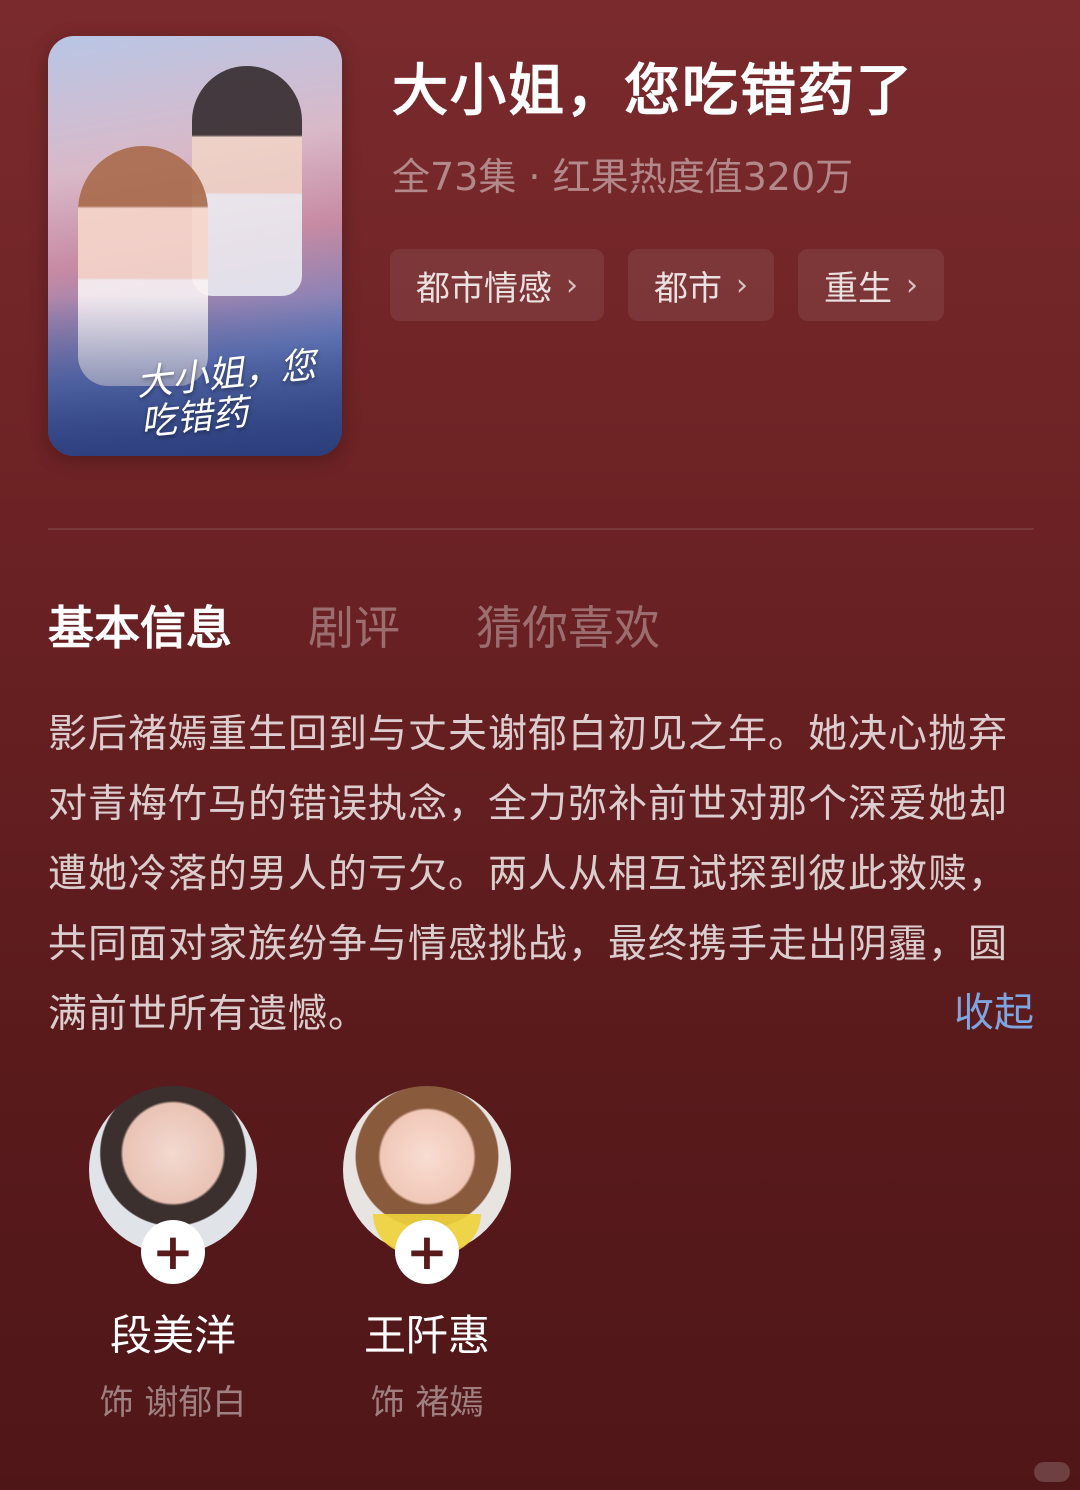 The height and width of the screenshot is (1490, 1080). What do you see at coordinates (994, 1009) in the screenshot?
I see `collapse-button: 收起` at bounding box center [994, 1009].